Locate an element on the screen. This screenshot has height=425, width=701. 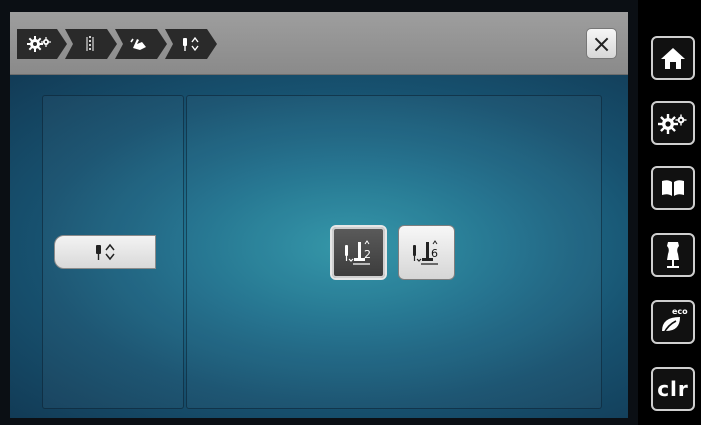
breadcrumb-hand is located at coordinates (141, 44).